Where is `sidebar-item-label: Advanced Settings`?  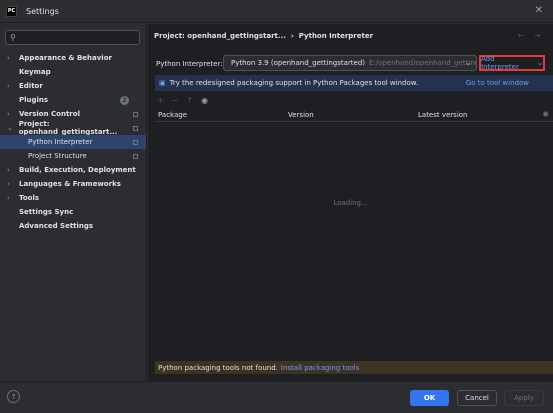 sidebar-item-label: Advanced Settings is located at coordinates (56, 226).